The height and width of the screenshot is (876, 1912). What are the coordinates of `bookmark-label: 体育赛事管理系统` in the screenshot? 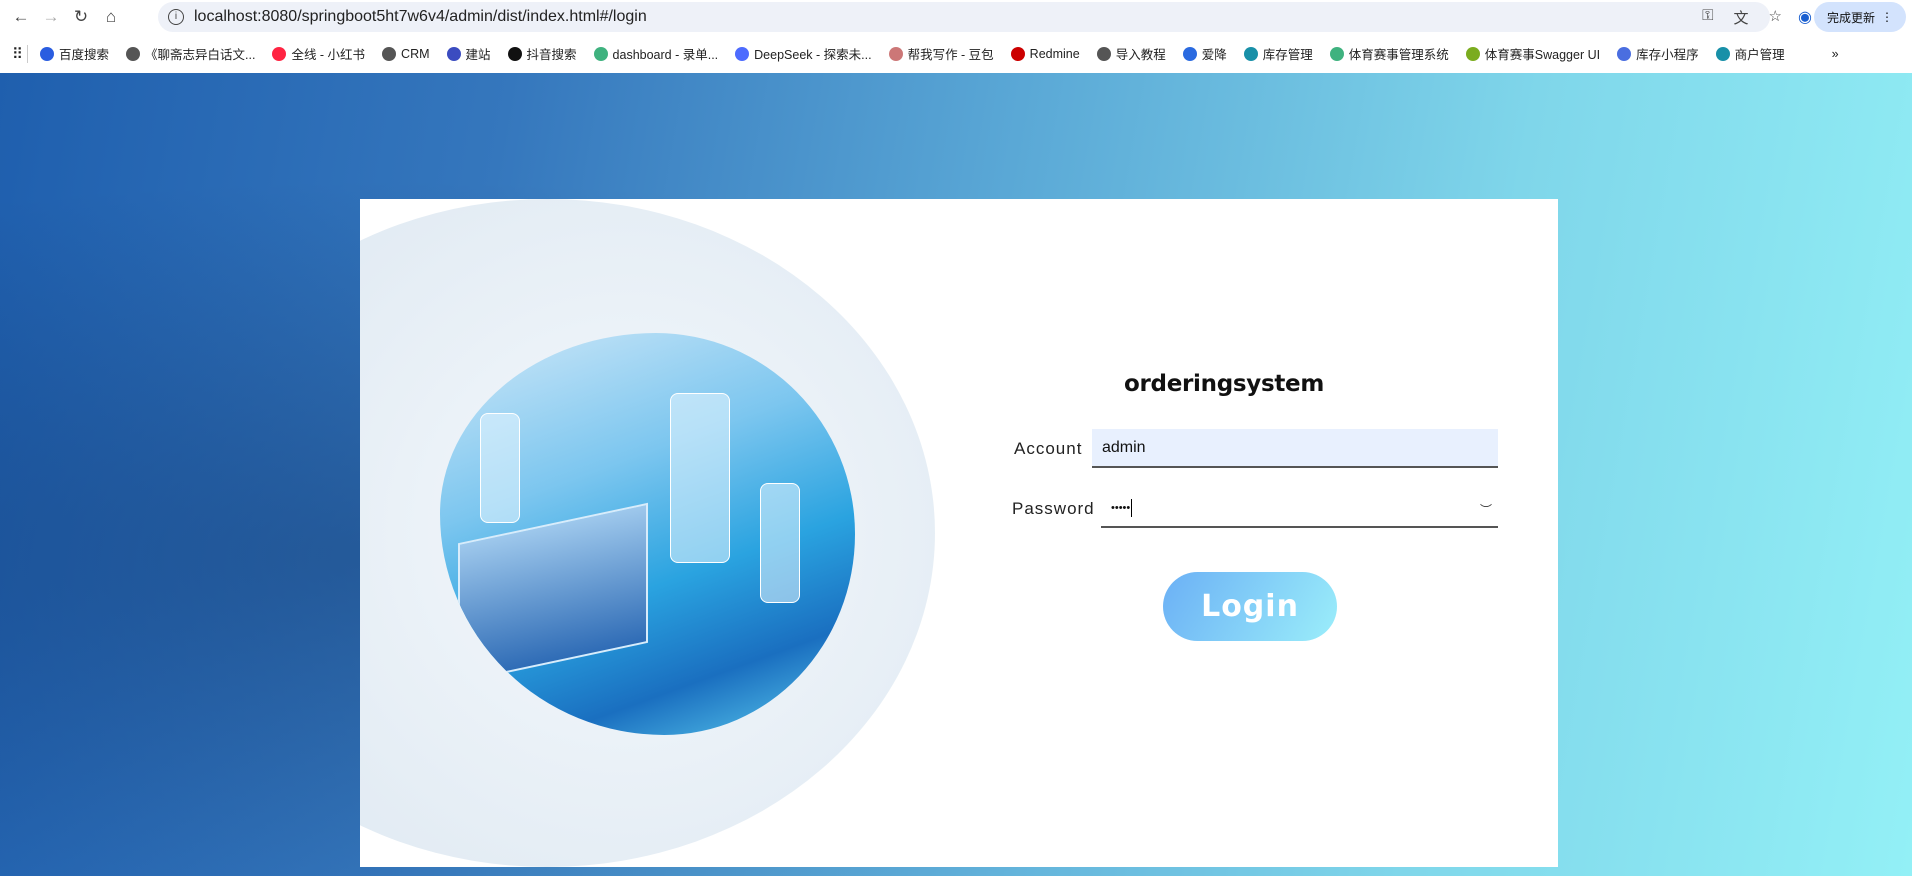 It's located at (1398, 55).